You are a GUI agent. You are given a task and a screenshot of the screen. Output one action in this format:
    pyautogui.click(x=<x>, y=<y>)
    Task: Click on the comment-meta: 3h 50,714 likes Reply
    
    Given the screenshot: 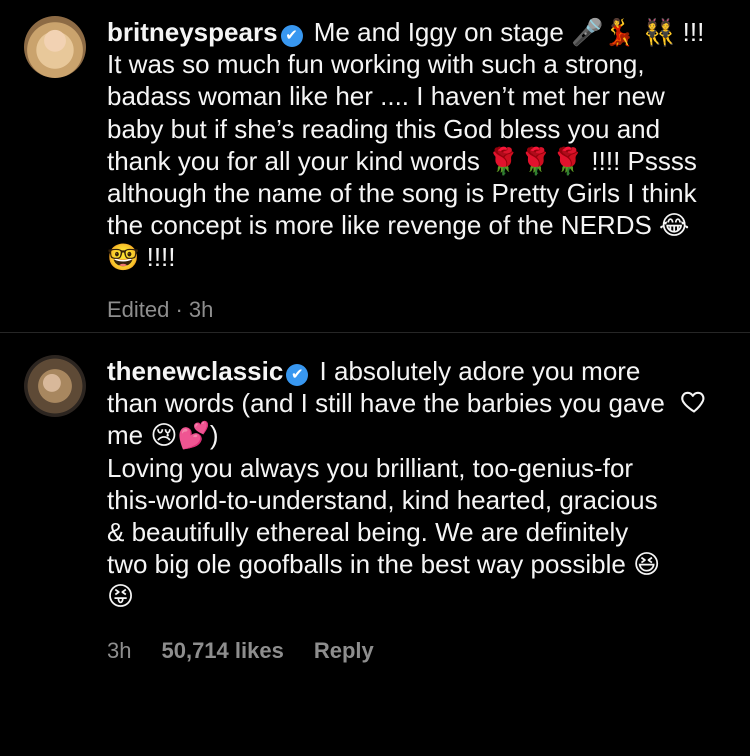 What is the action you would take?
    pyautogui.click(x=387, y=651)
    